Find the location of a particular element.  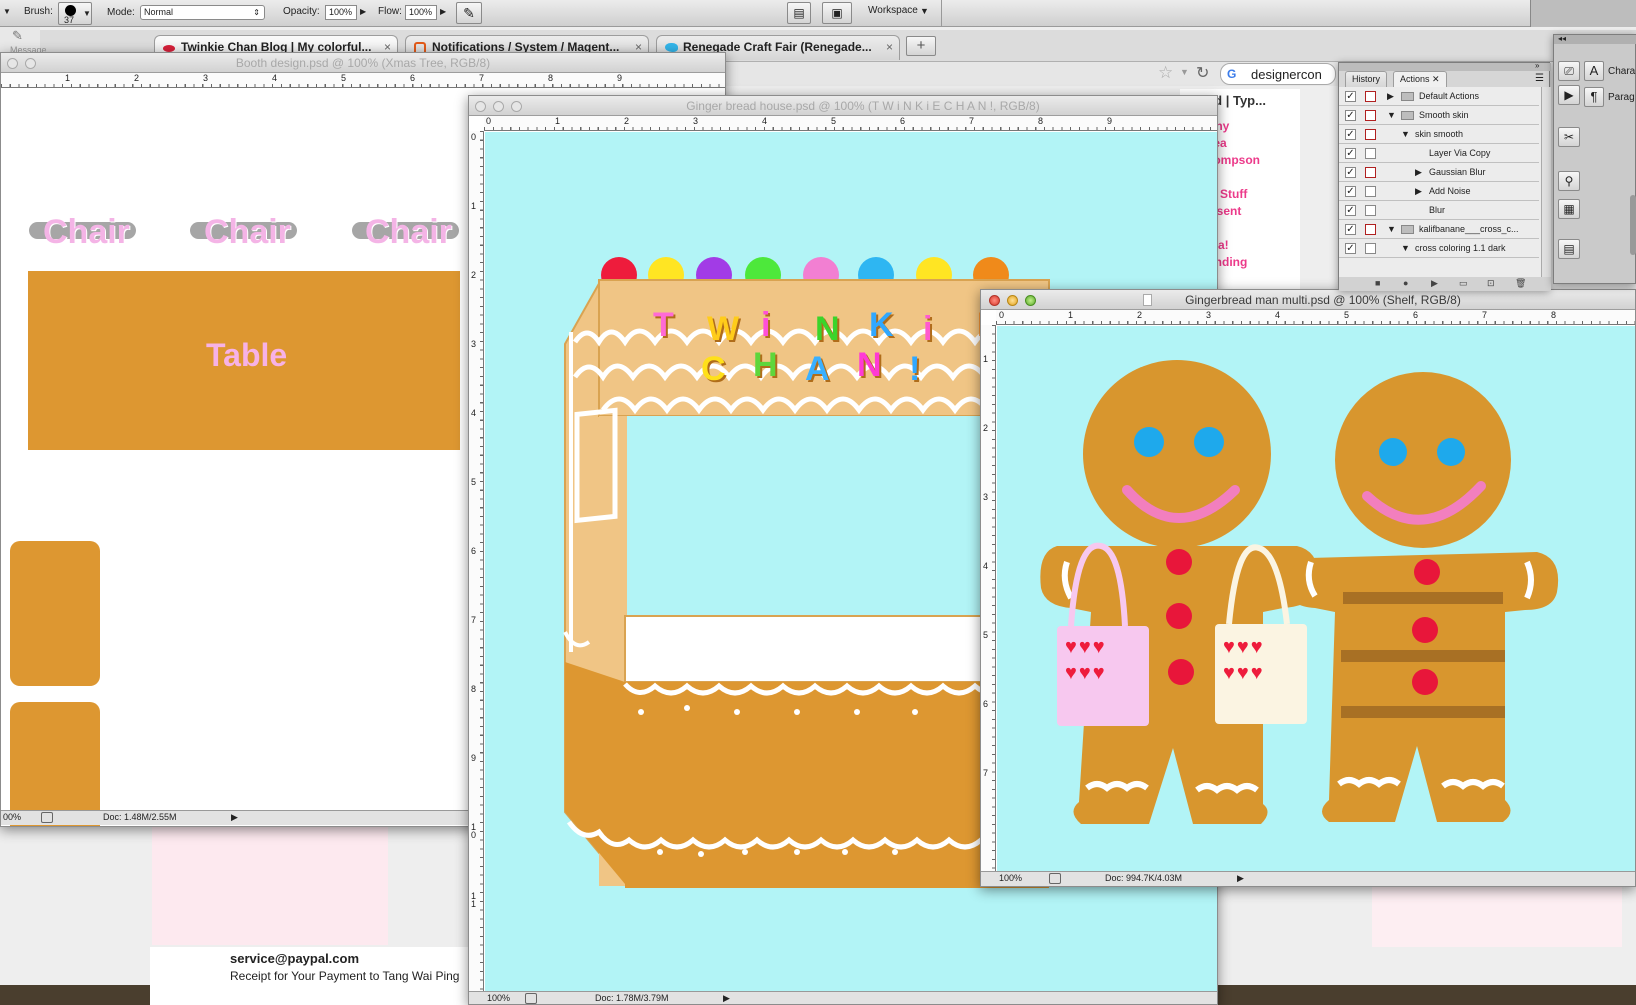

bridge-icon: ▤ is located at coordinates (799, 13).